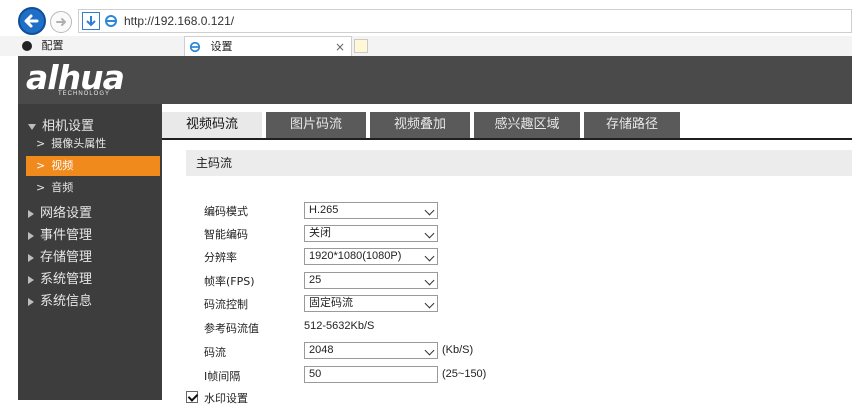  What do you see at coordinates (355, 256) in the screenshot?
I see `select-value: 1920*1080(1080P)` at bounding box center [355, 256].